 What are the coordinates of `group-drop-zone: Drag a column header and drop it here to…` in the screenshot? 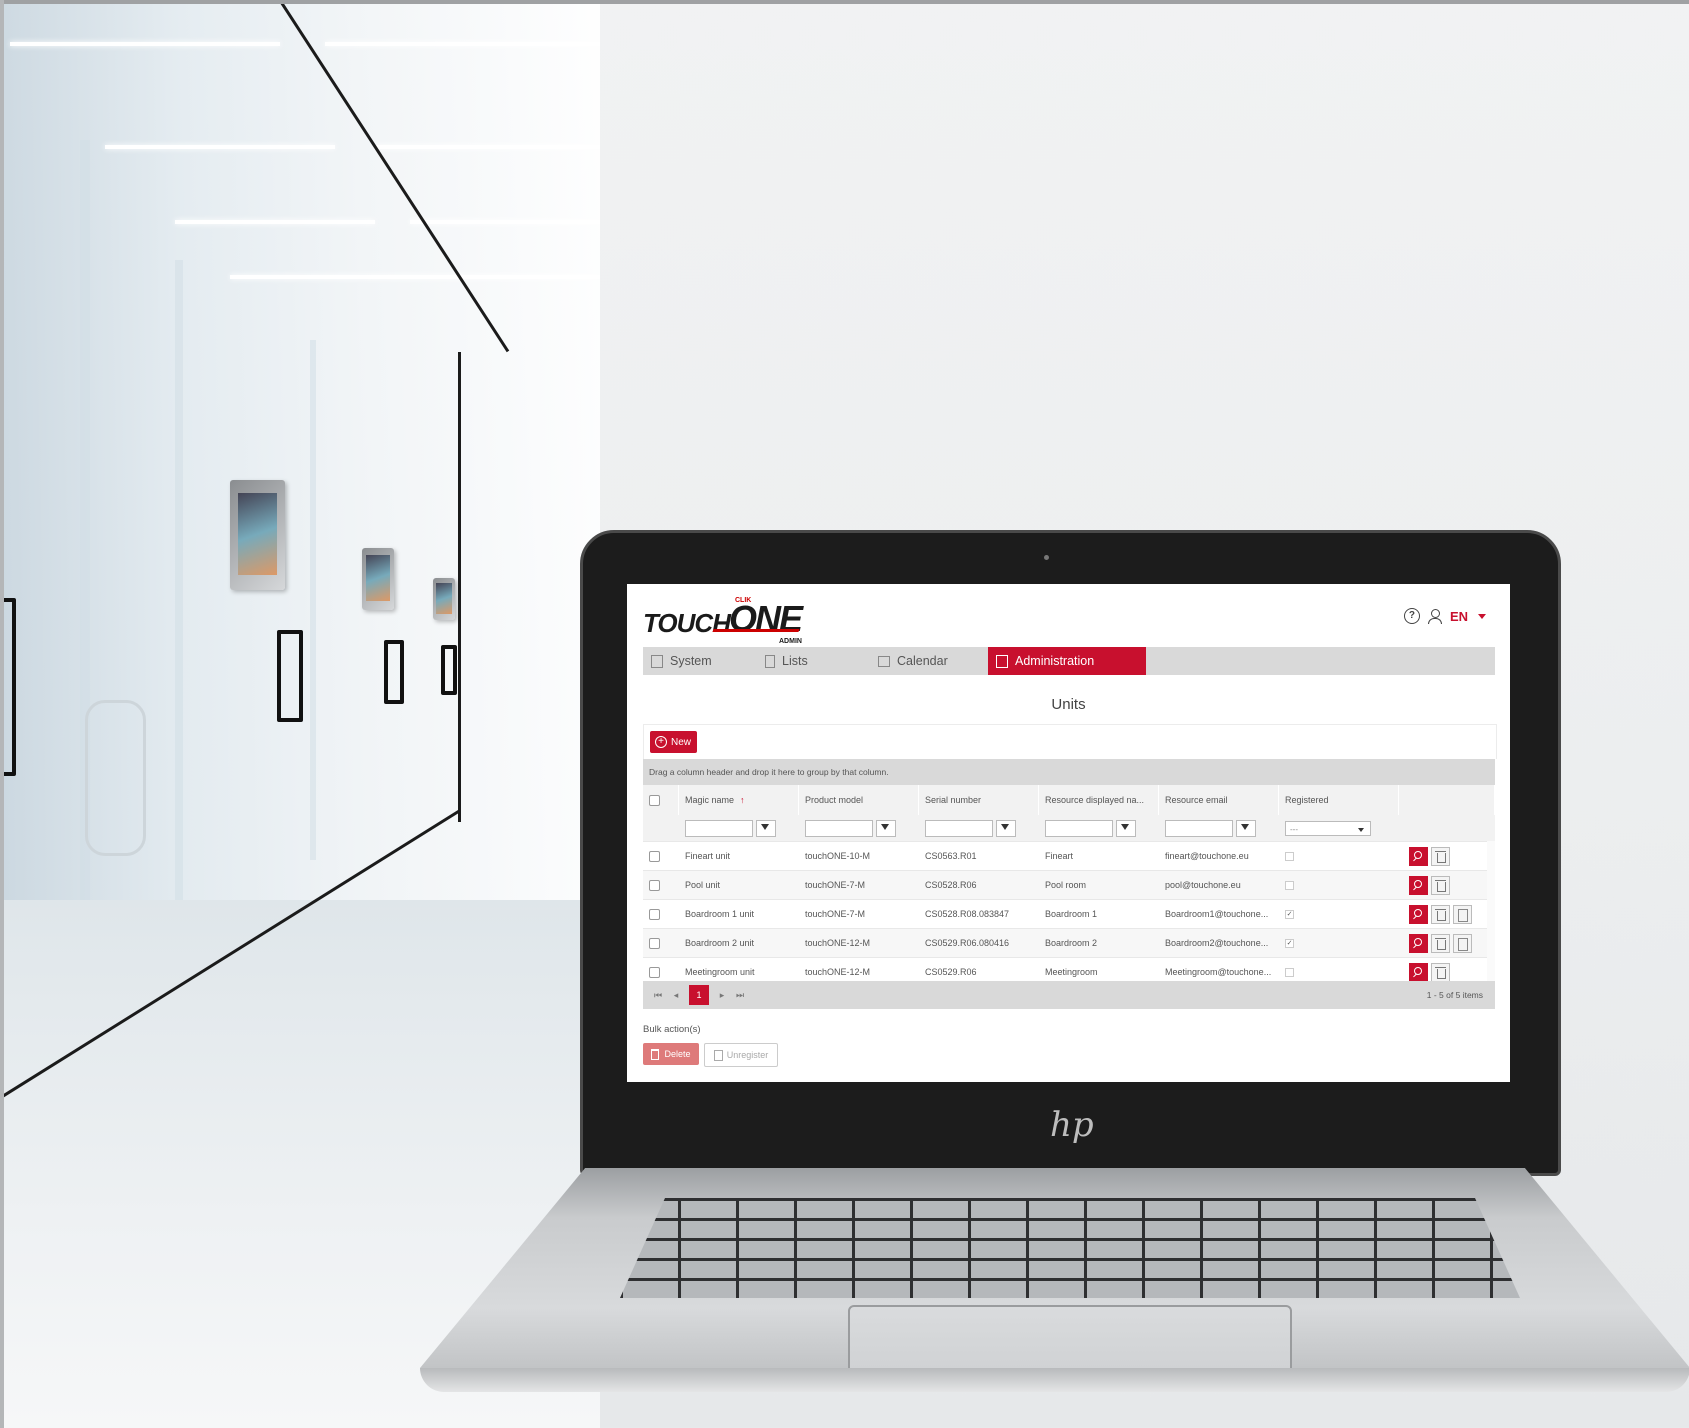 It's located at (1069, 772).